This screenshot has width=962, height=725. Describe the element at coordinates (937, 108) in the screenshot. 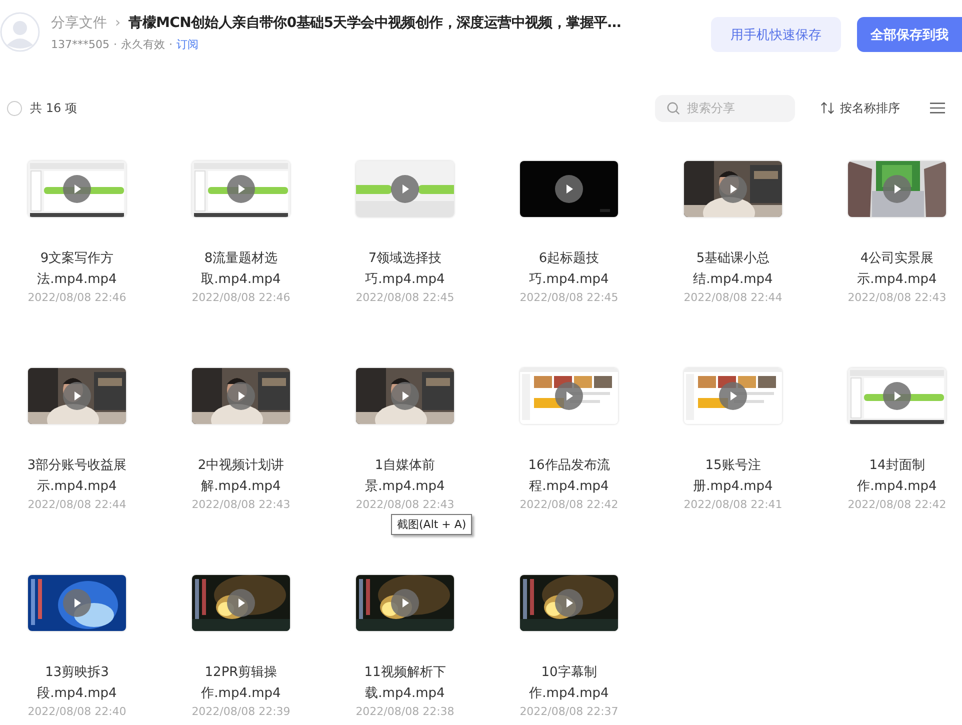

I see `menu-icon` at that location.